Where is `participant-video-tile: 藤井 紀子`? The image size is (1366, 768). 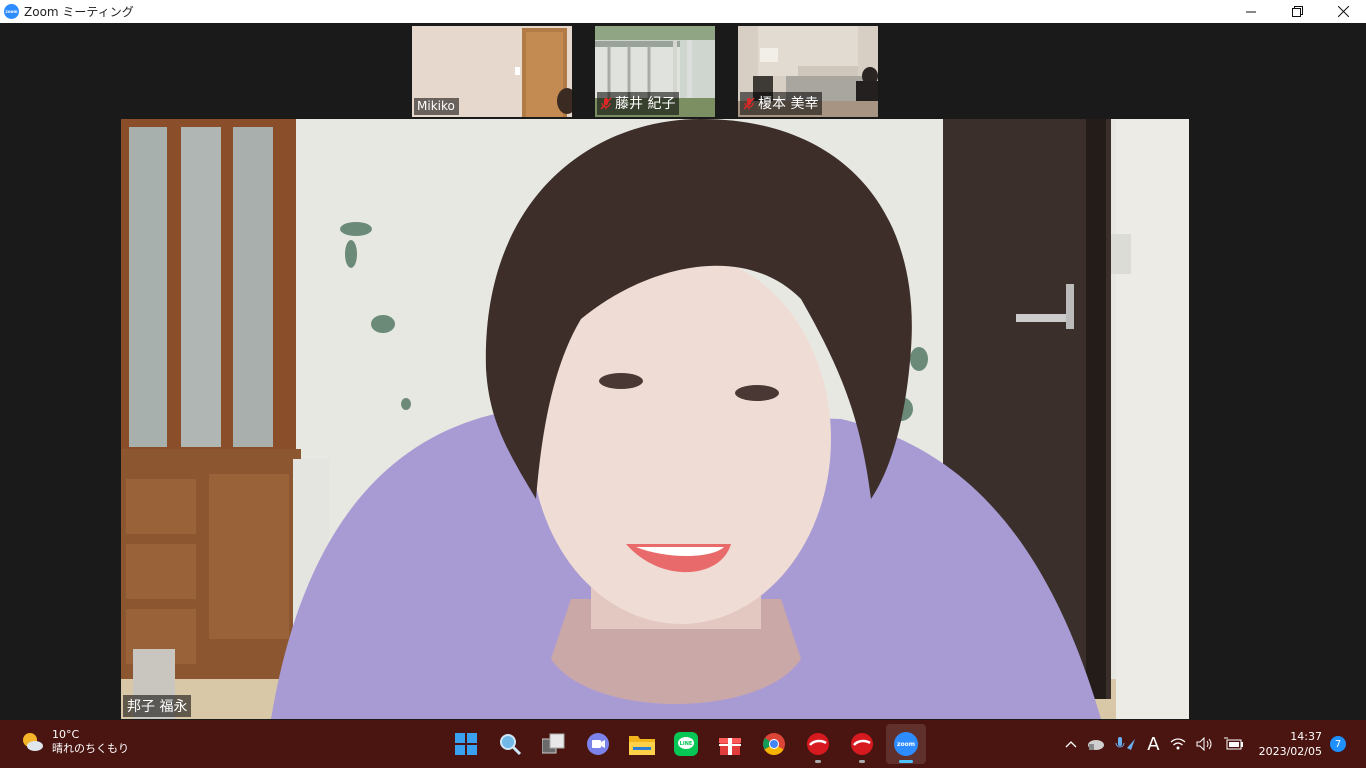
participant-video-tile: 藤井 紀子 is located at coordinates (655, 71).